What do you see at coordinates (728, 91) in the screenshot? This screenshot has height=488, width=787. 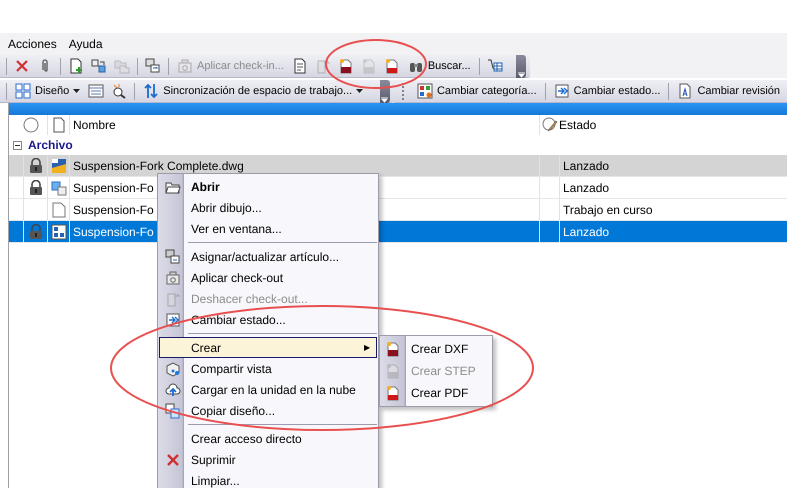 I see `toolbar-button: Cambiar revisión` at bounding box center [728, 91].